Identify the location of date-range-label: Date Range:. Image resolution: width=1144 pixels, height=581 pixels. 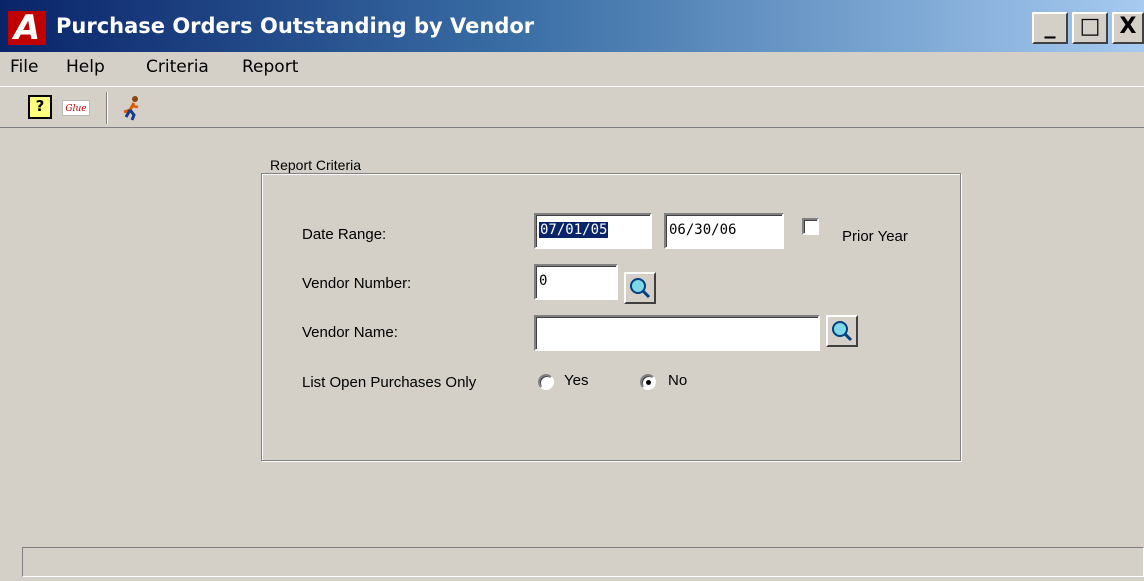
(344, 234).